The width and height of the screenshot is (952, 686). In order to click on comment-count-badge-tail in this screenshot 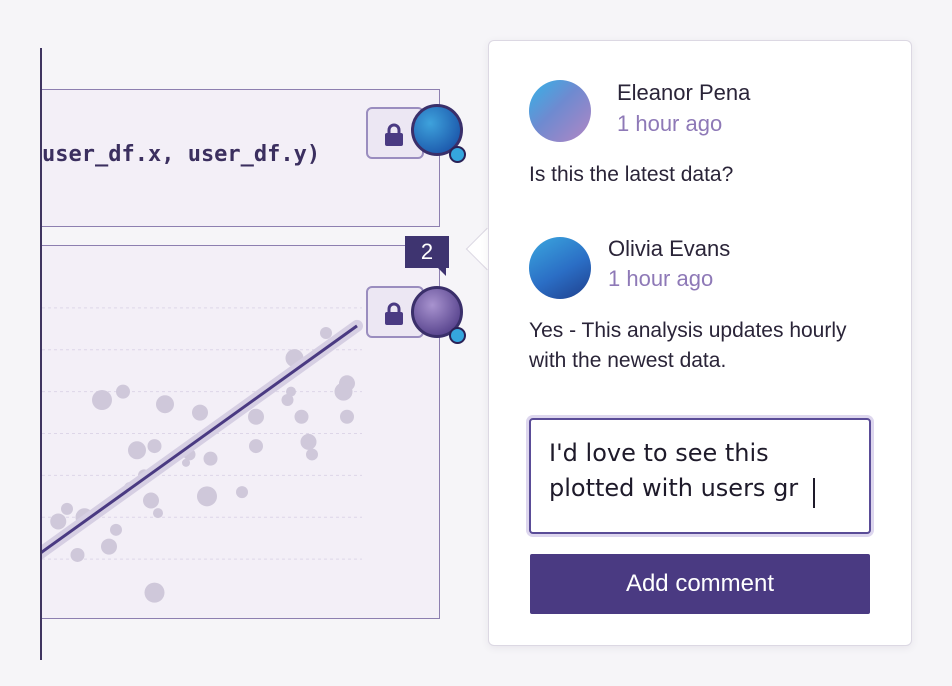, I will do `click(442, 272)`.